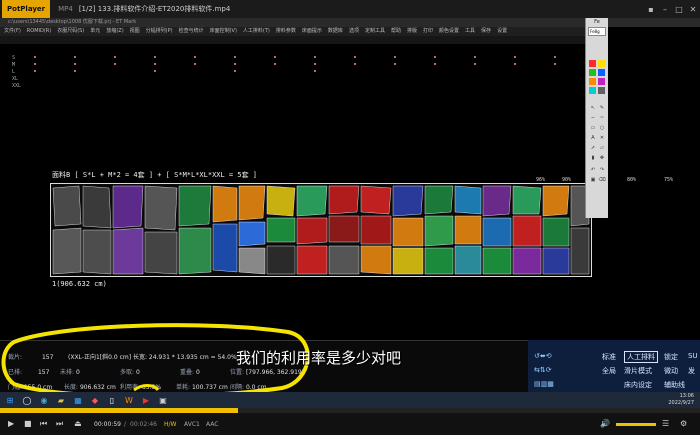 Image resolution: width=700 pixels, height=435 pixels. Describe the element at coordinates (671, 357) in the screenshot. I see `lock-button: 锁定` at that location.